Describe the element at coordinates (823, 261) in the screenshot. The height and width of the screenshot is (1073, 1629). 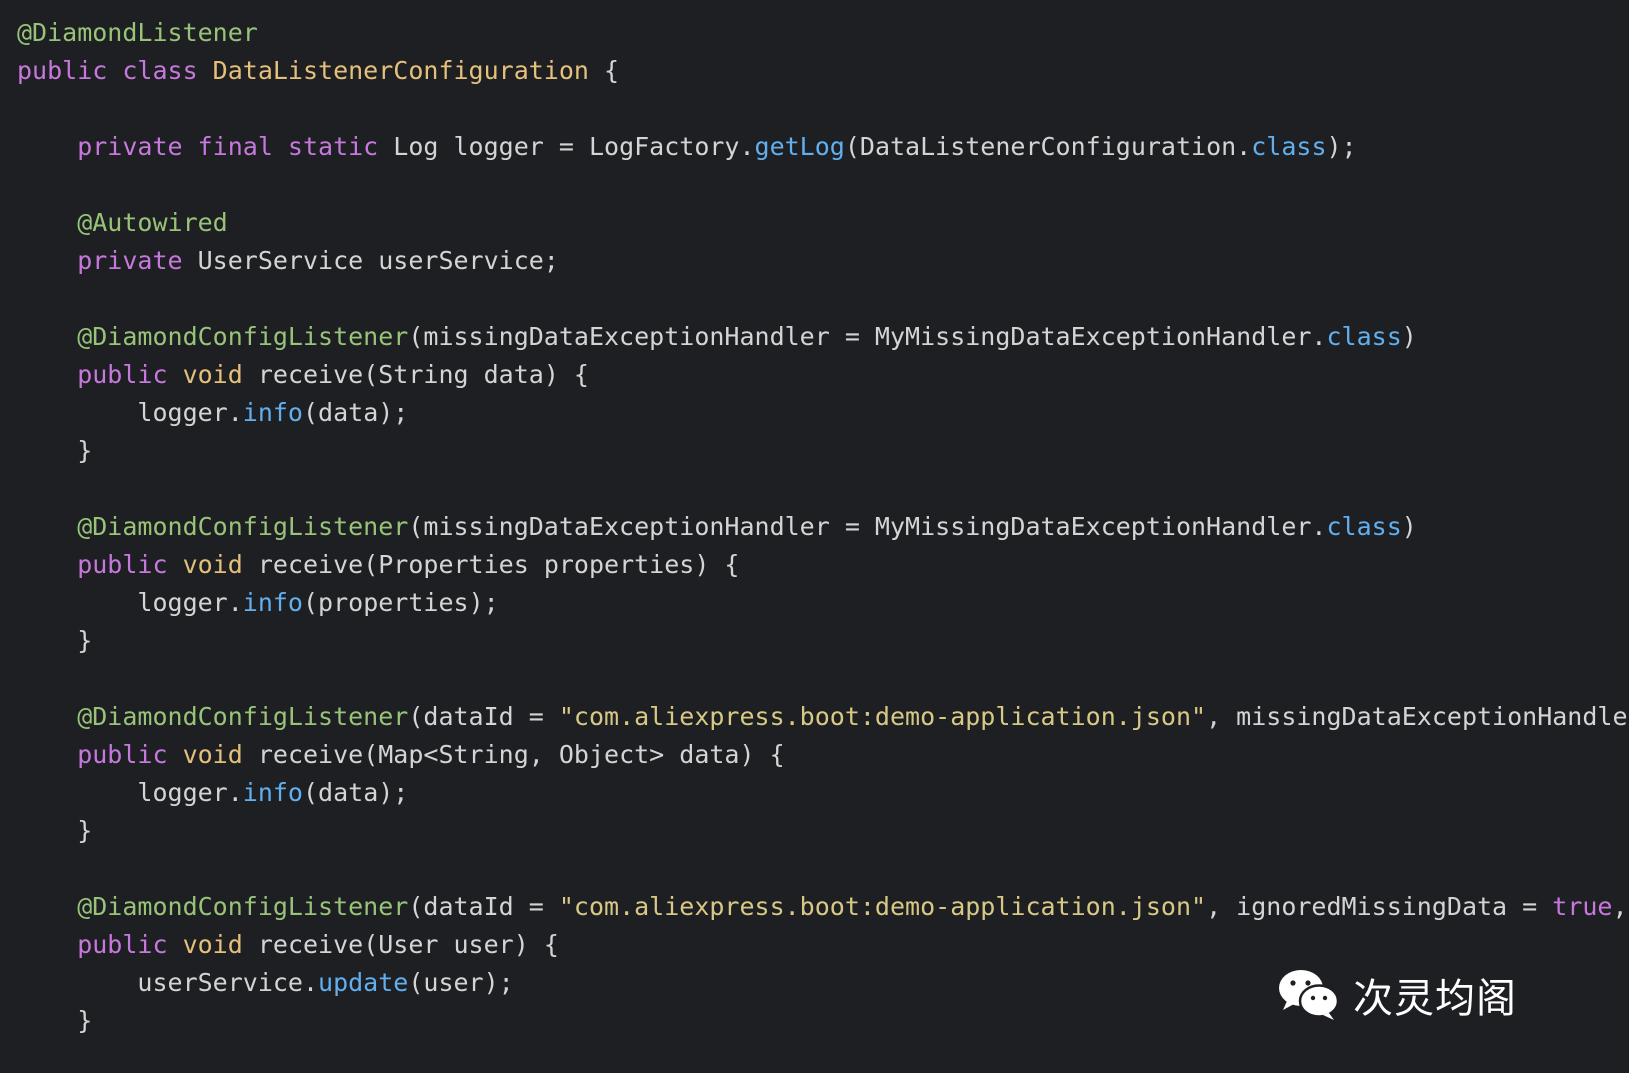
I see `code-line: private UserService userService;` at that location.